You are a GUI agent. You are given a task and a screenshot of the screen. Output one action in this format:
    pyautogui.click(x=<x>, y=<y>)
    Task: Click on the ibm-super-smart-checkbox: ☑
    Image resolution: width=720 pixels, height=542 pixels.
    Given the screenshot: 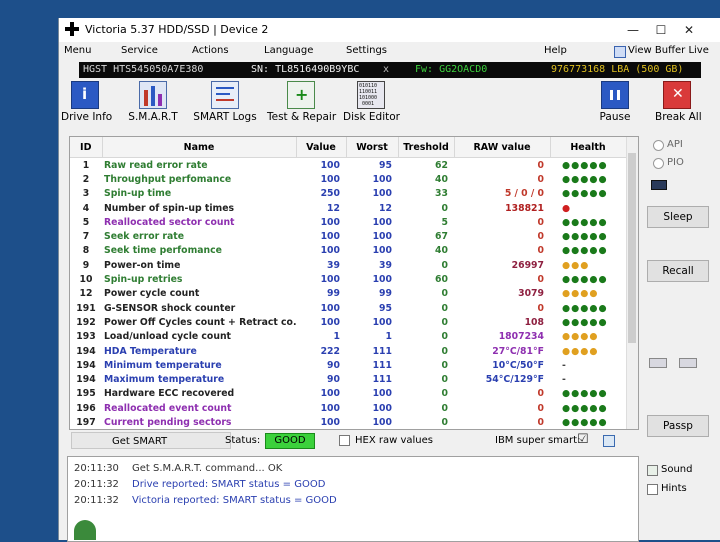 What is the action you would take?
    pyautogui.click(x=583, y=439)
    